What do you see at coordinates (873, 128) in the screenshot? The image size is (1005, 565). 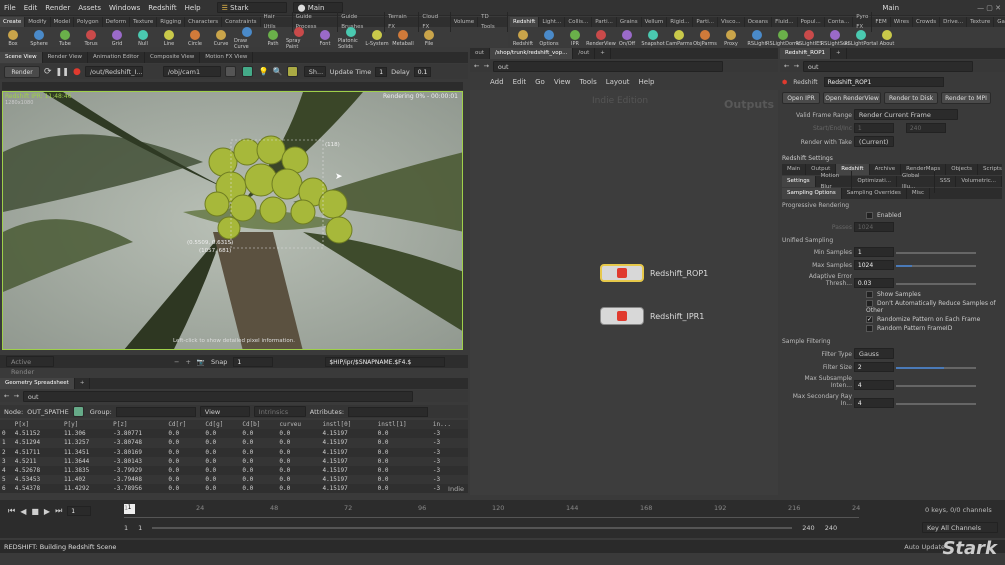 I see `start-field: 1` at bounding box center [873, 128].